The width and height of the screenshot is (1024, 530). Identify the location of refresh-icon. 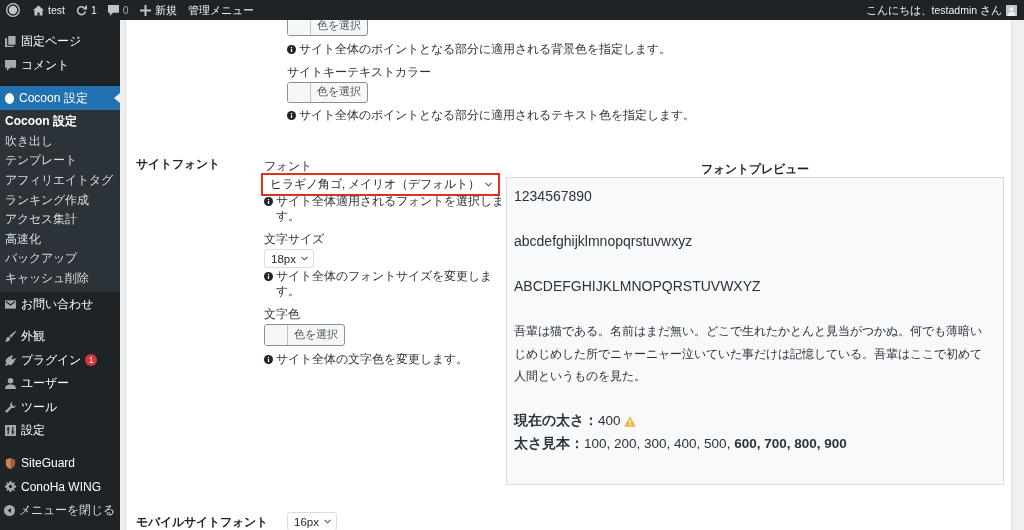
(81, 10).